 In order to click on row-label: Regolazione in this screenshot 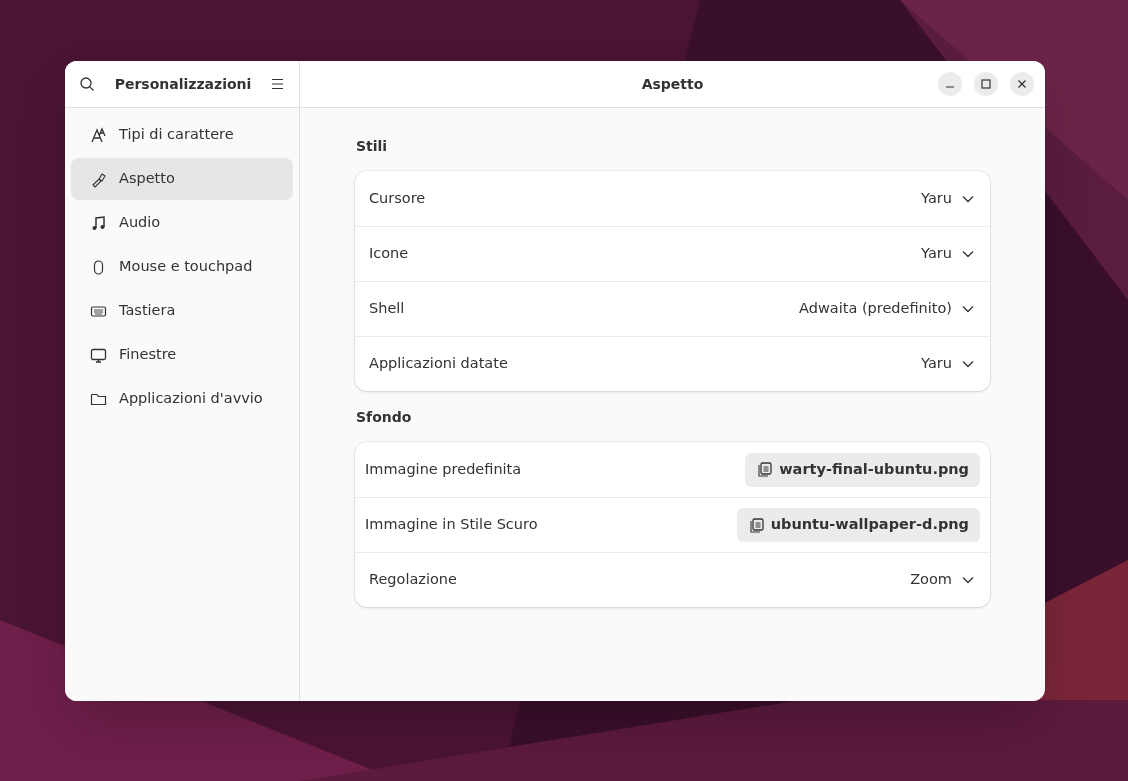, I will do `click(413, 580)`.